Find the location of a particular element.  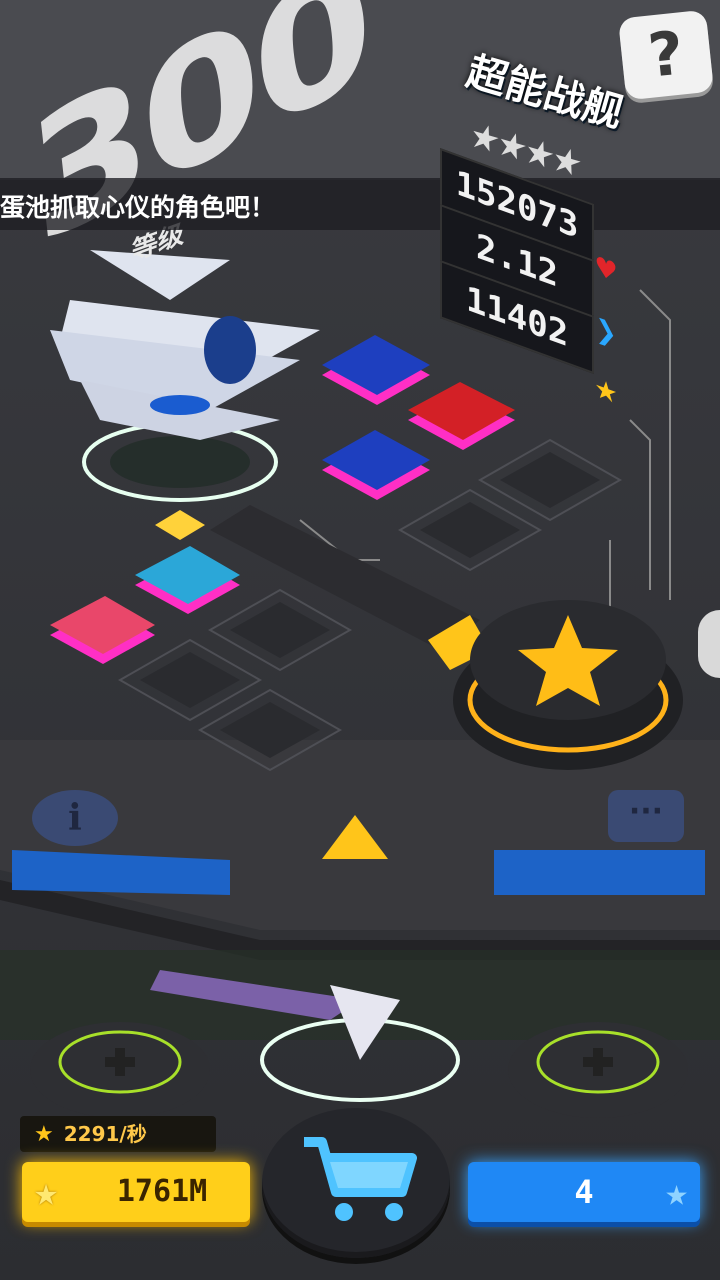

side-menu-tab is located at coordinates (709, 644).